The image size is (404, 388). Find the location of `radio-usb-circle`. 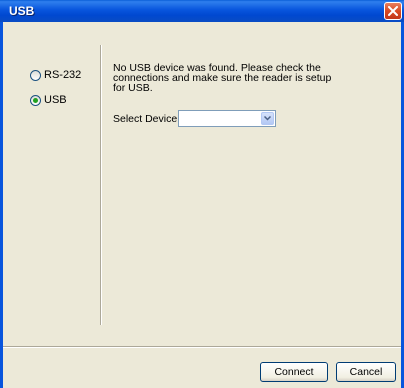

radio-usb-circle is located at coordinates (35, 100).